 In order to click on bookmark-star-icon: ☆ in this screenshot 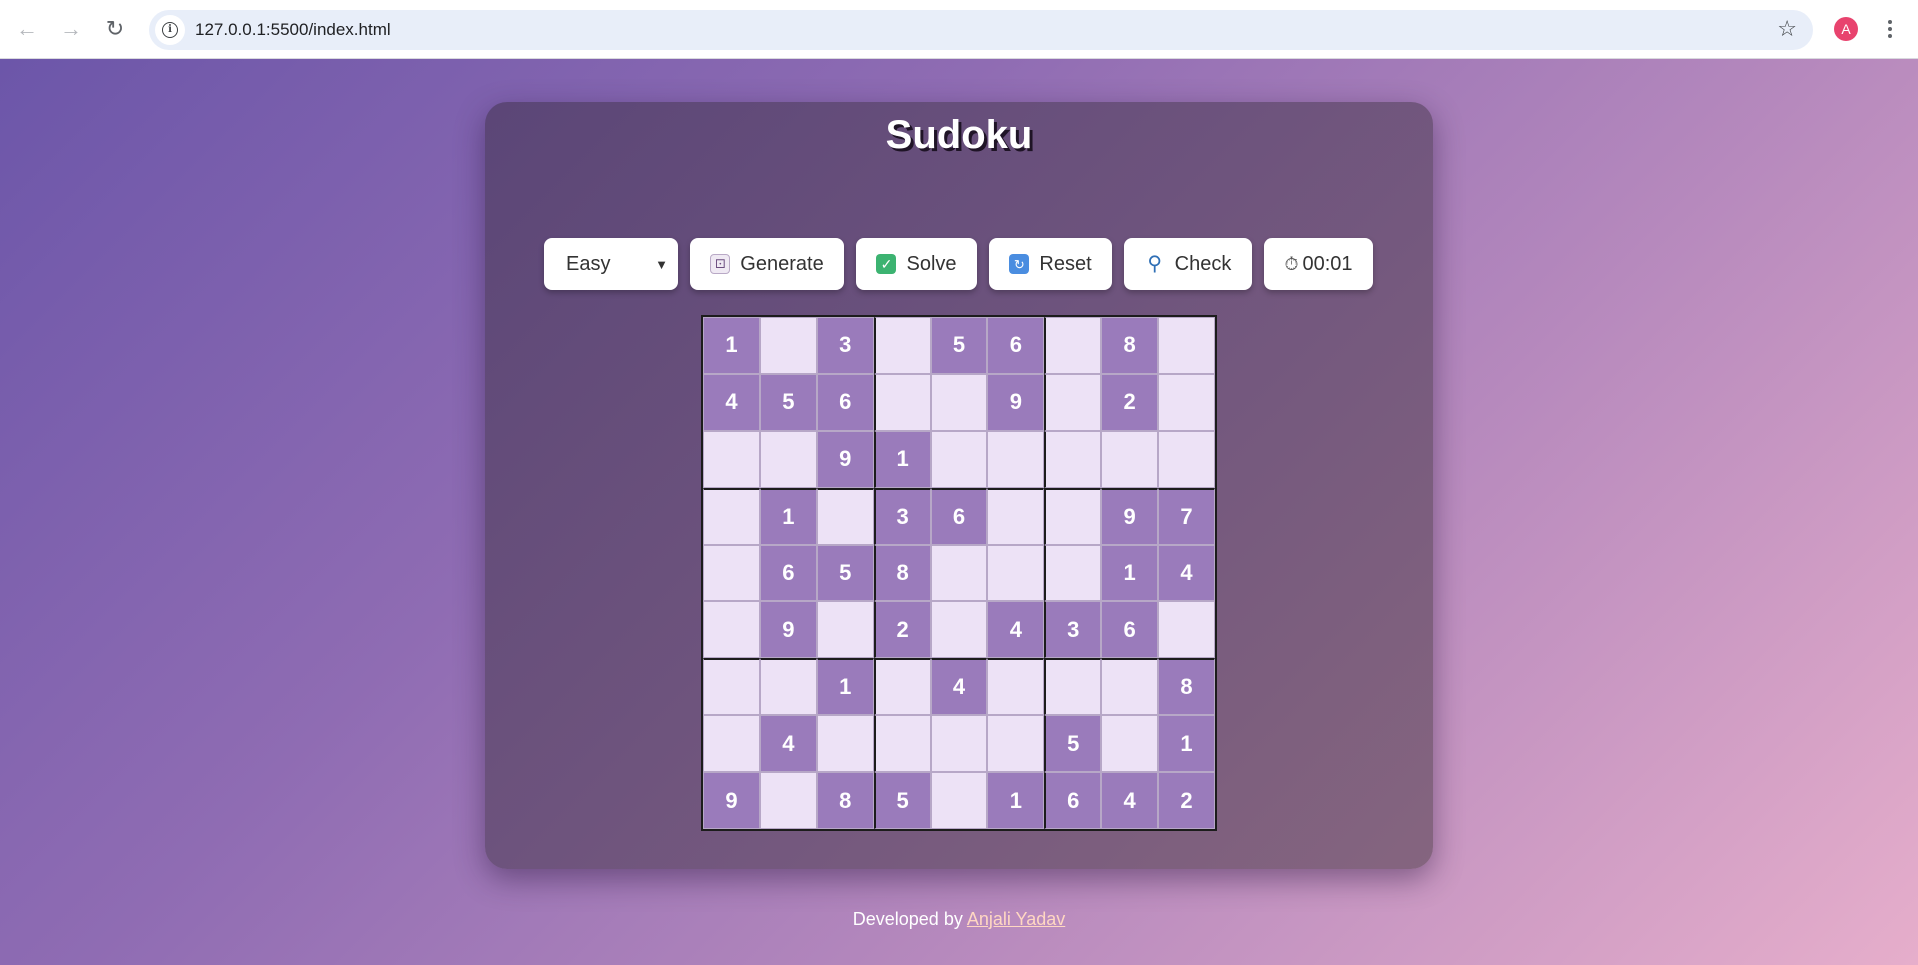, I will do `click(1787, 29)`.